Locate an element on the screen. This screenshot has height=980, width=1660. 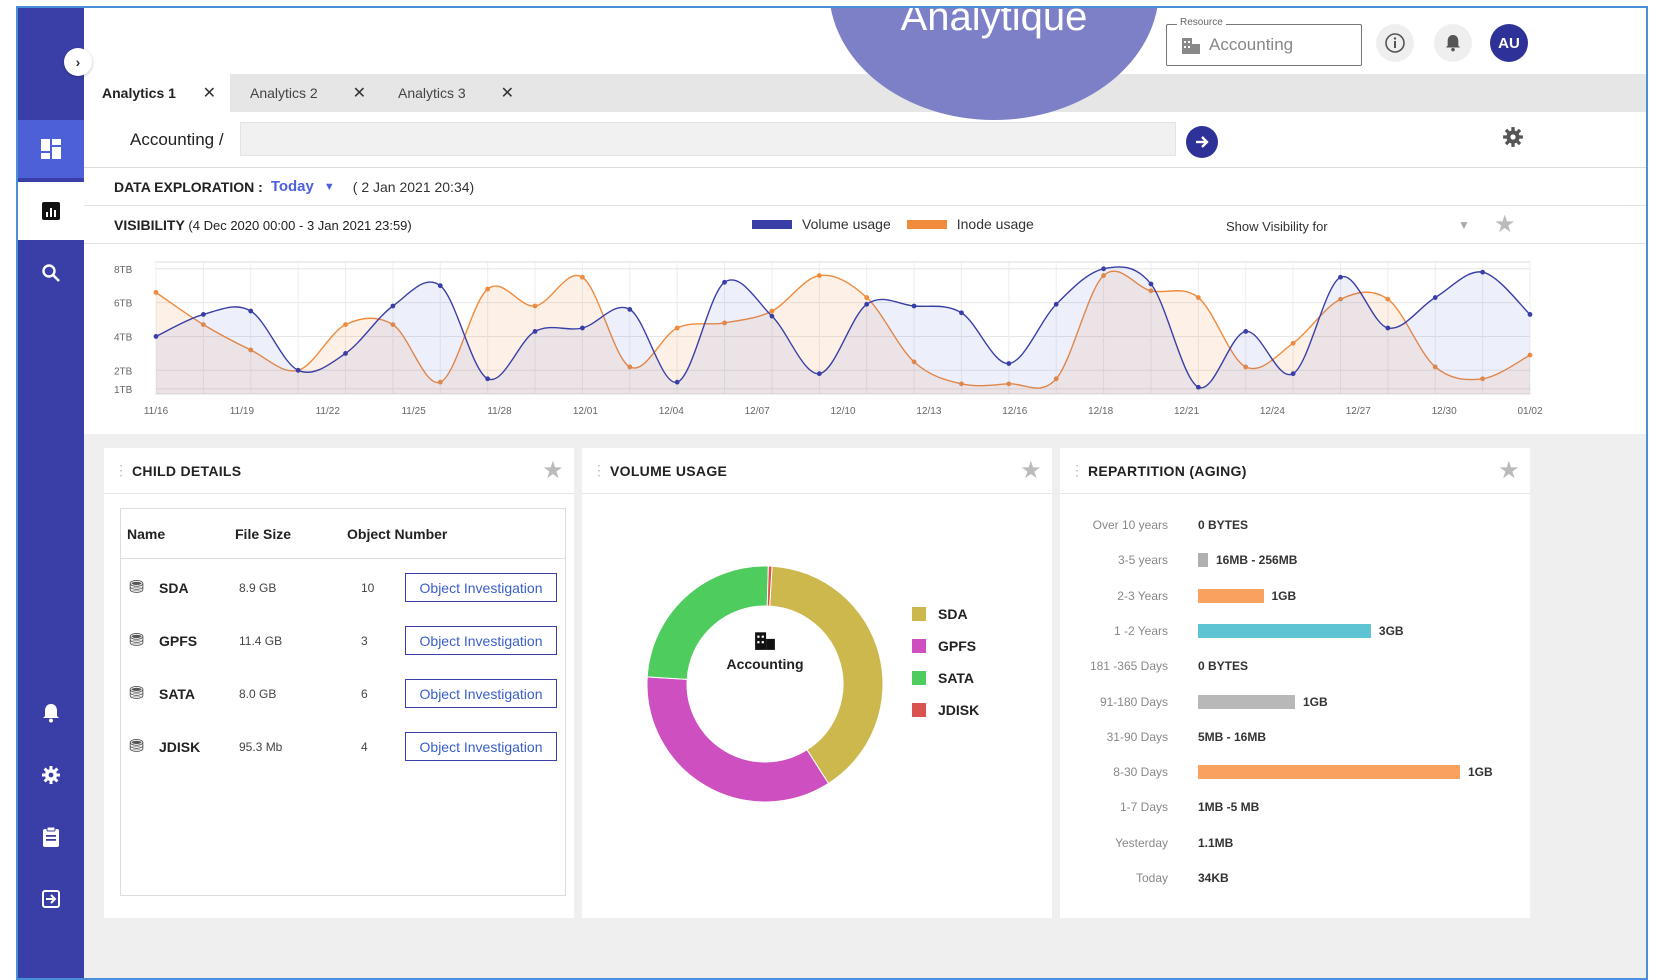
aging-label: 3-5 years is located at coordinates (1142, 560).